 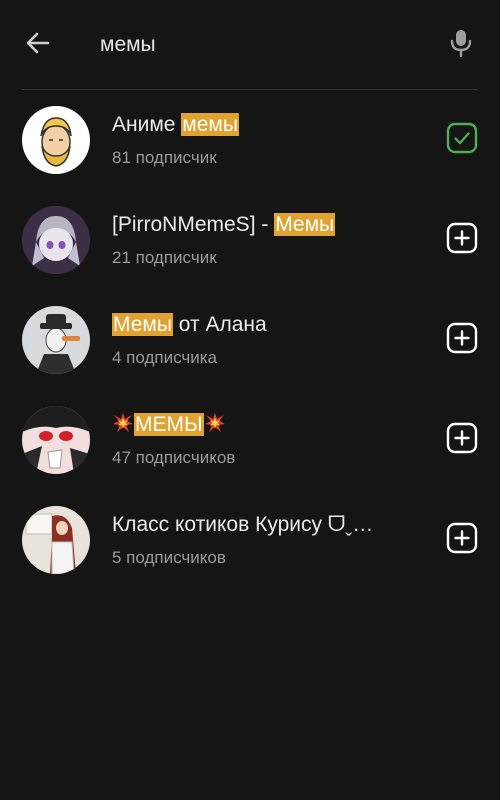 I want to click on group-name-prefix: Аниме, so click(x=147, y=124).